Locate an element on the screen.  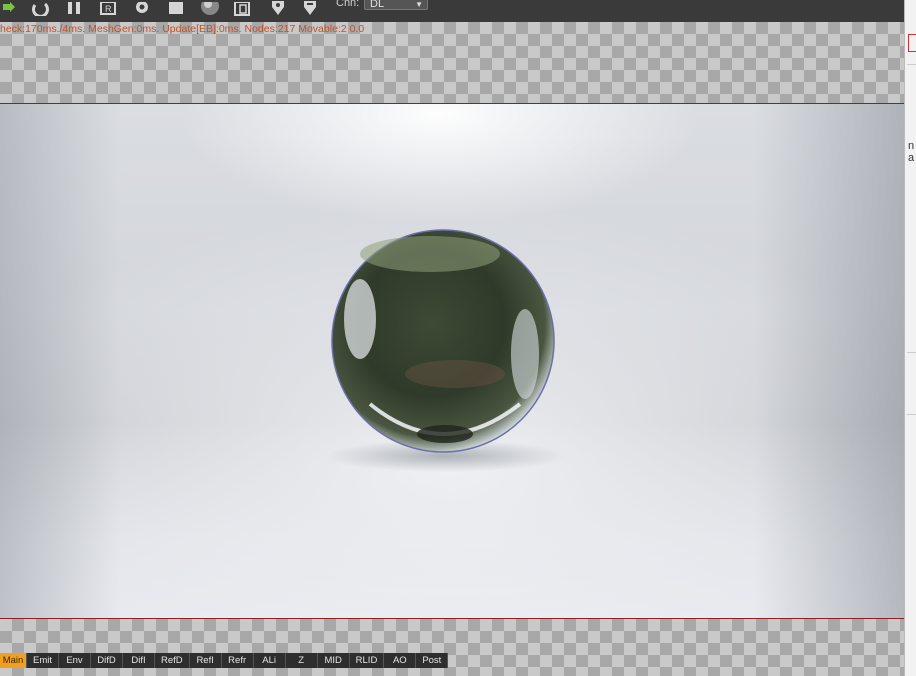
tab-emit: Emit is located at coordinates (43, 660).